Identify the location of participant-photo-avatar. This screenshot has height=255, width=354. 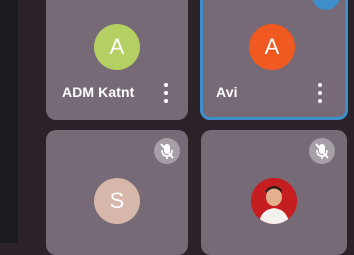
(274, 201).